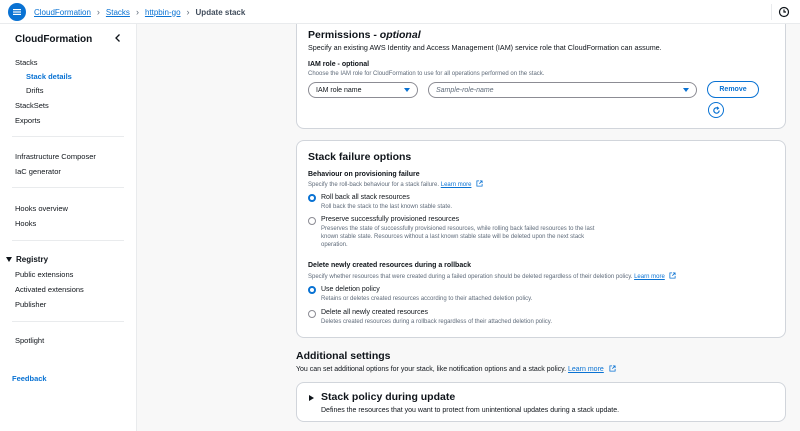 The width and height of the screenshot is (800, 431). What do you see at coordinates (27, 120) in the screenshot?
I see `sidebar-item-exports: Exports` at bounding box center [27, 120].